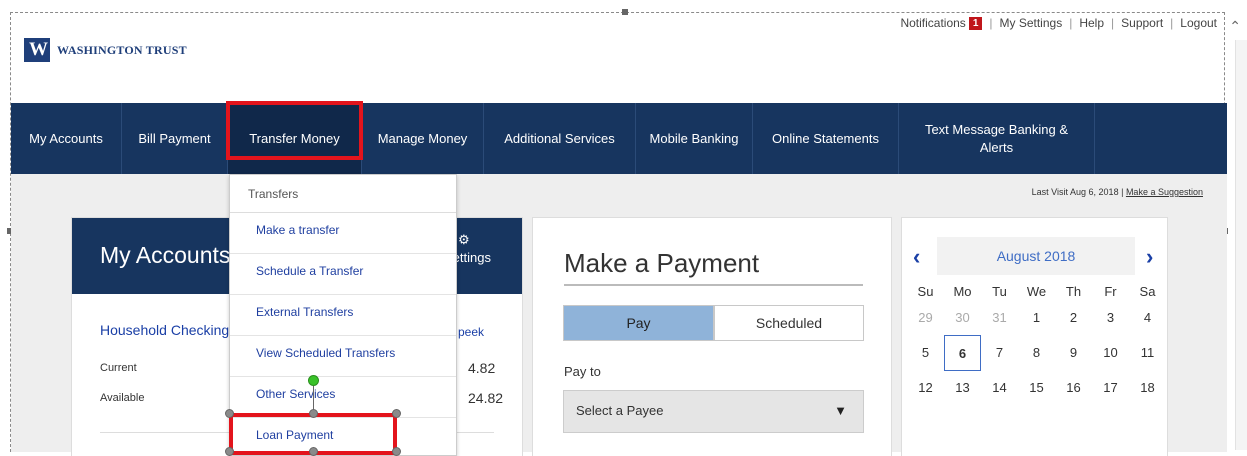 The height and width of the screenshot is (456, 1247). Describe the element at coordinates (962, 291) in the screenshot. I see `weekday-label: Mo` at that location.